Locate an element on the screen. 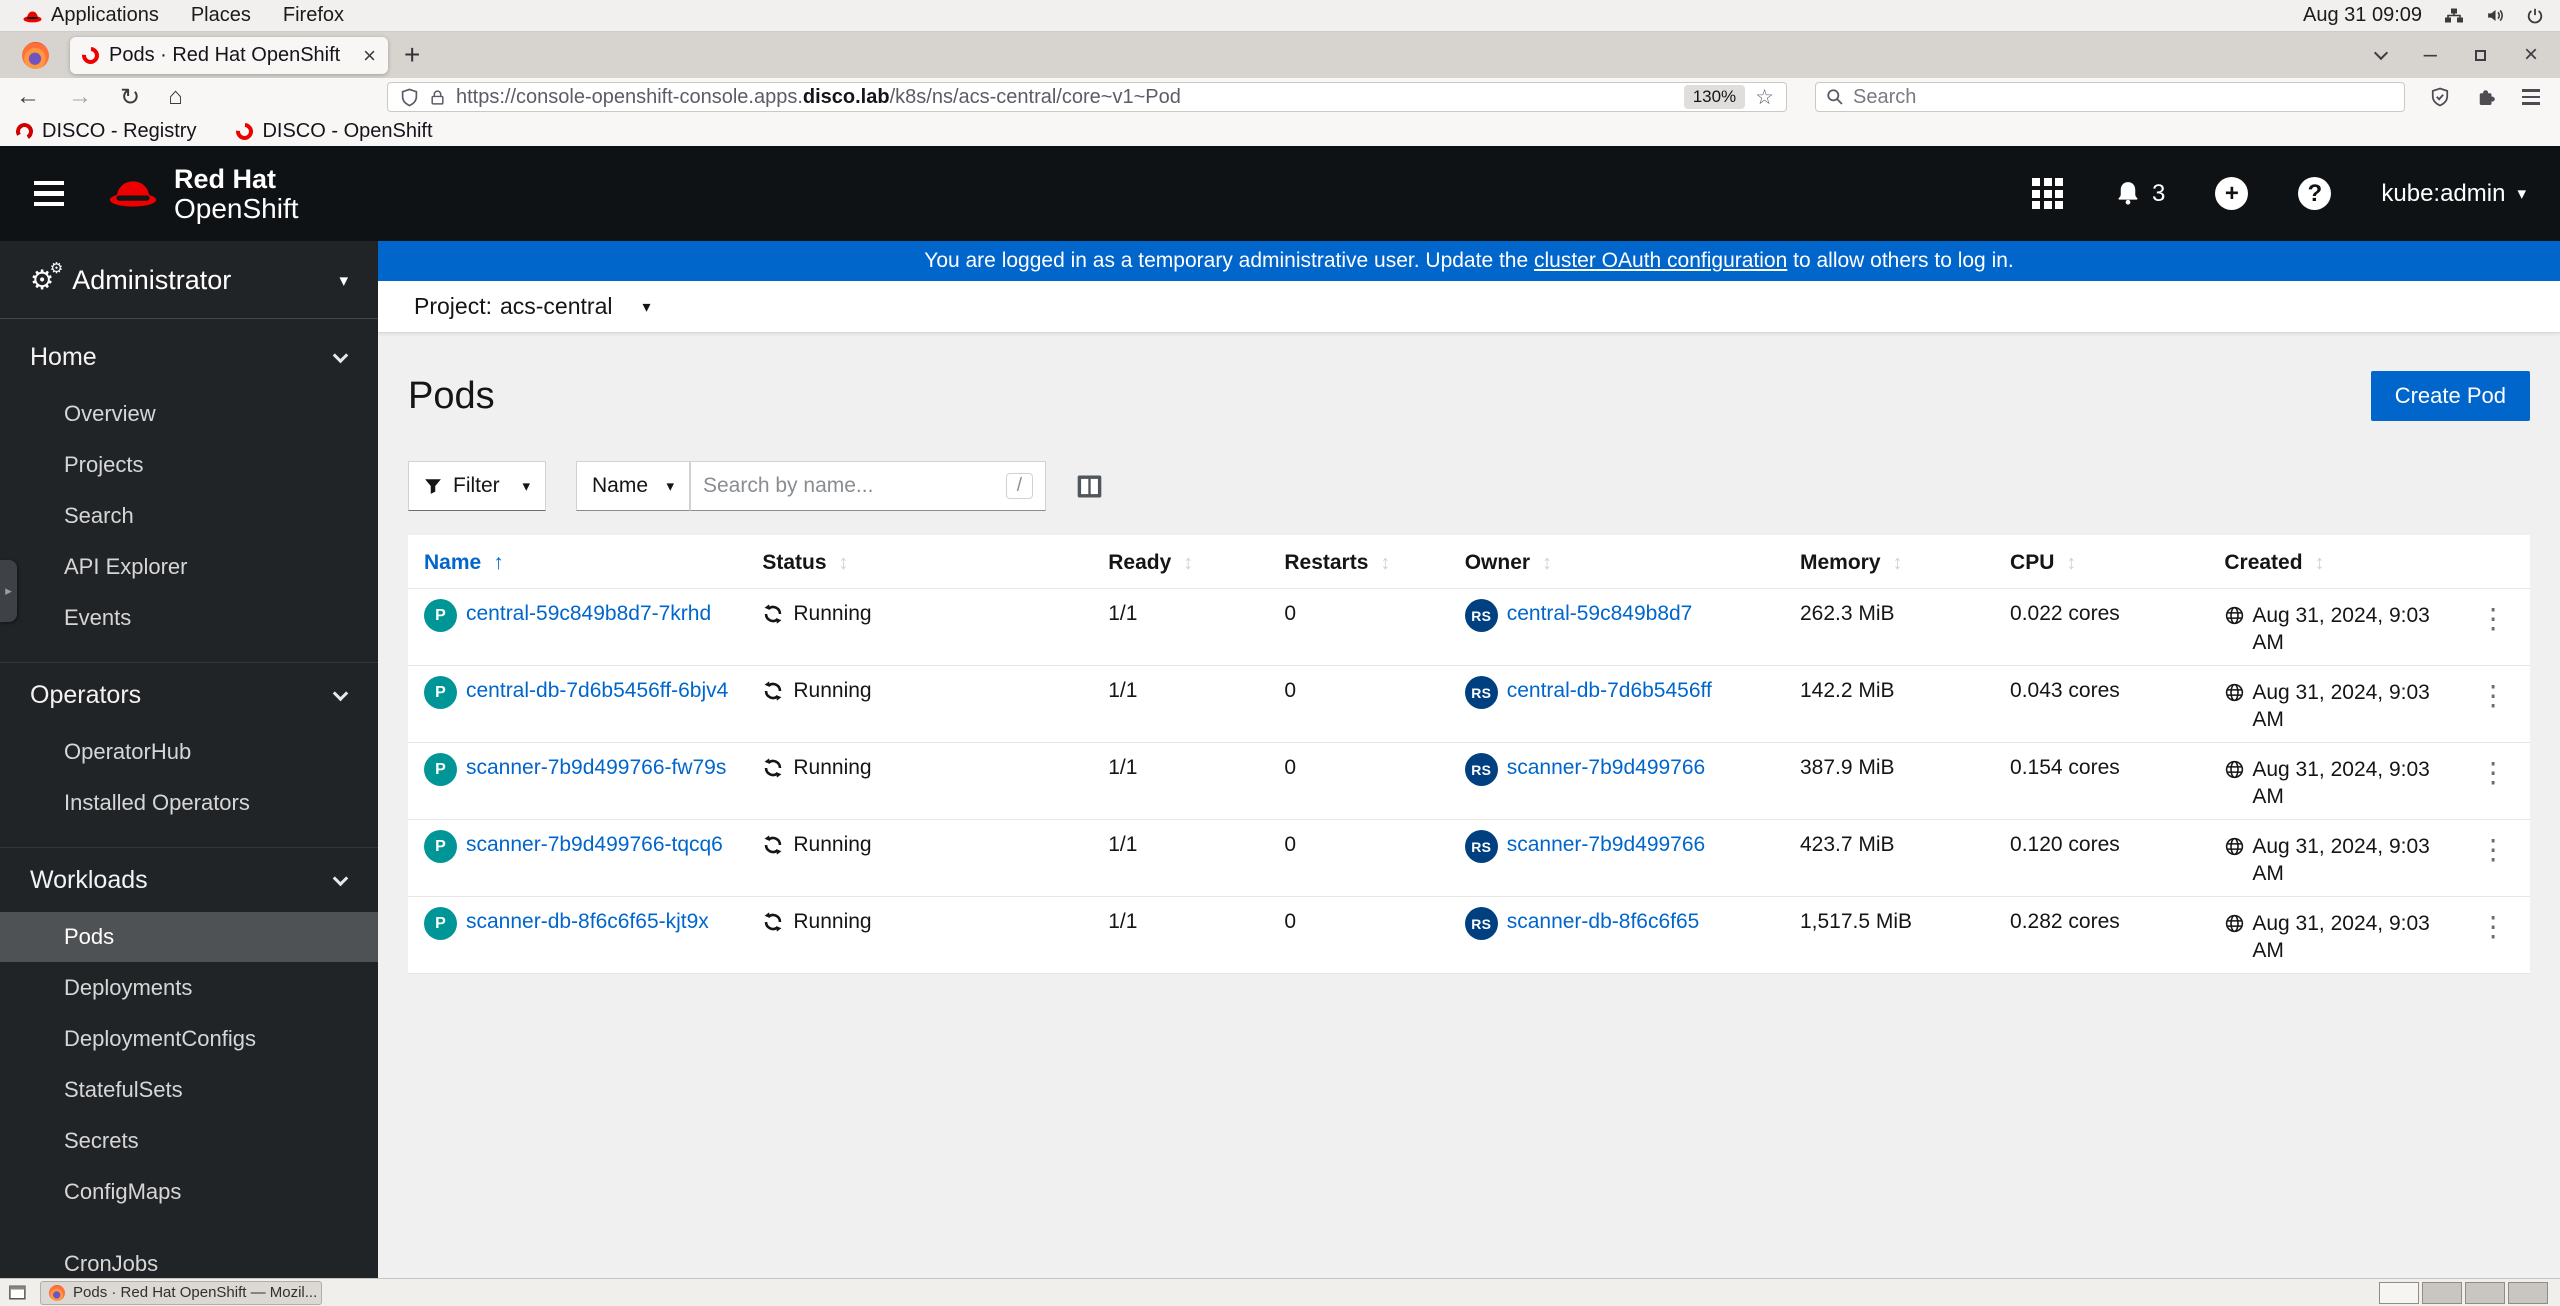  places-menu: Places is located at coordinates (221, 15).